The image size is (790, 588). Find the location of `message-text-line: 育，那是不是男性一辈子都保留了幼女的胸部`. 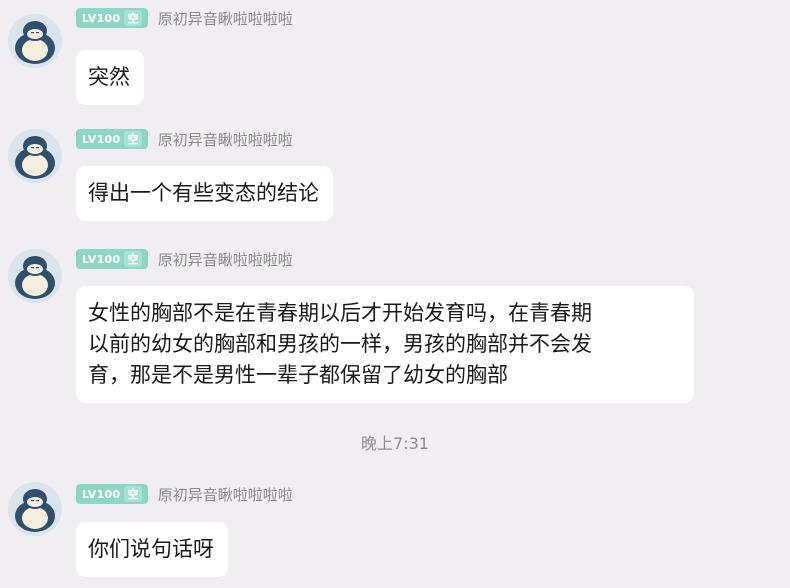

message-text-line: 育，那是不是男性一辈子都保留了幼女的胸部 is located at coordinates (298, 375).